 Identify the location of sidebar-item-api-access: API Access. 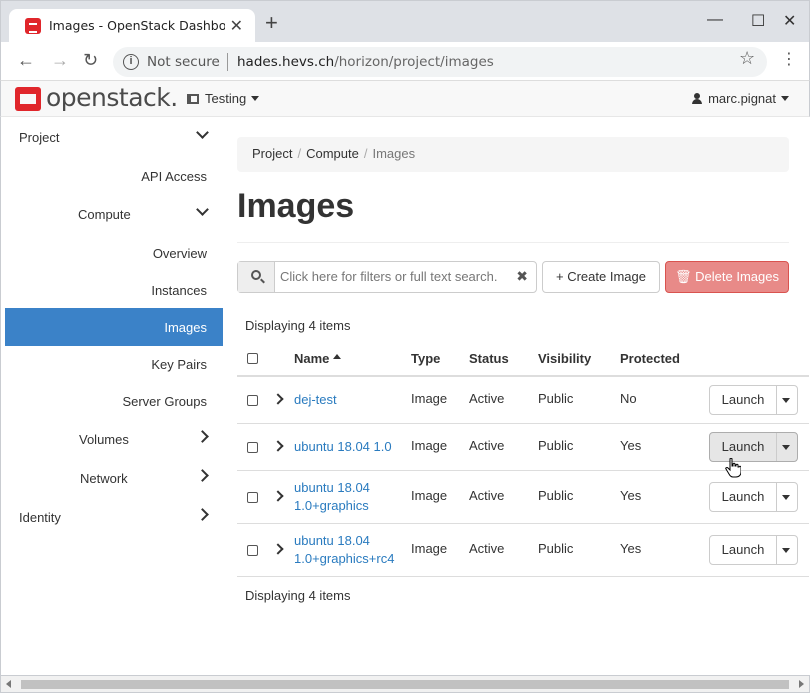
(114, 176).